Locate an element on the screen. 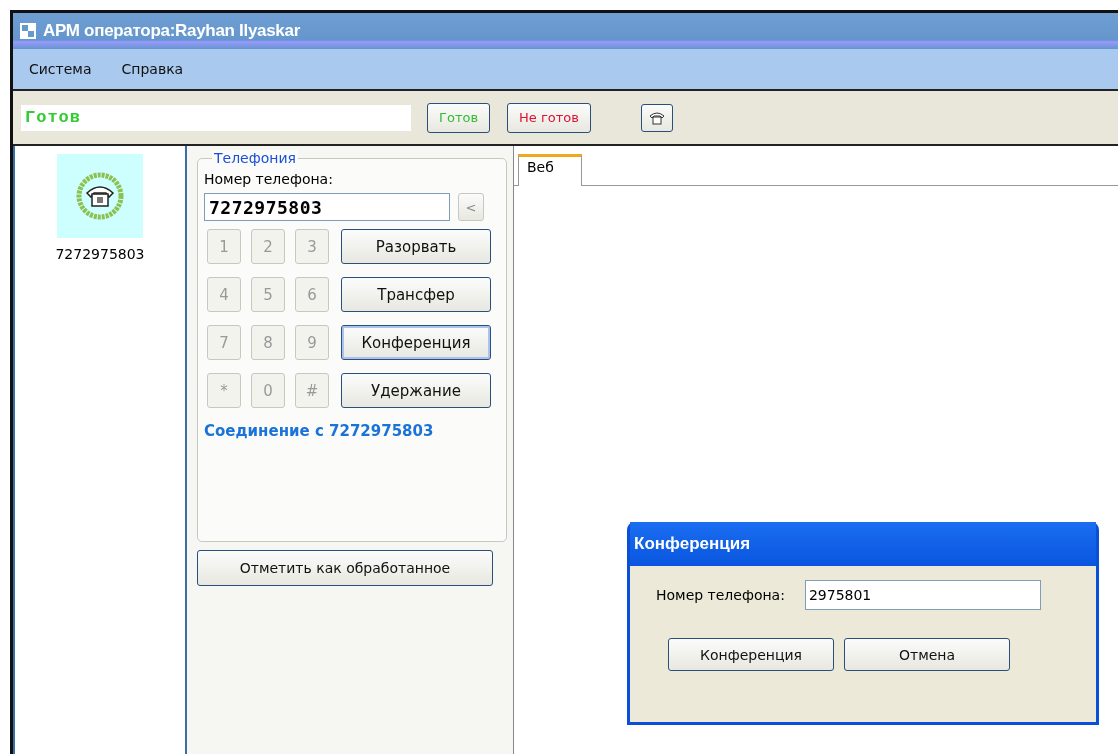 This screenshot has height=754, width=1118. status-field: Готов is located at coordinates (216, 117).